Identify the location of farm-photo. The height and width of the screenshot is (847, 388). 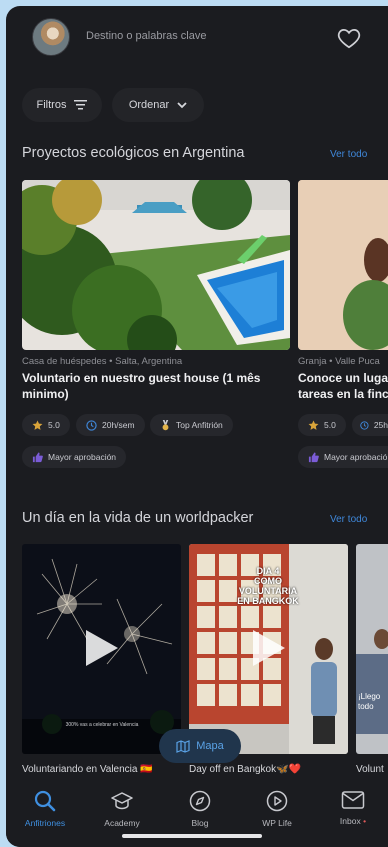
(343, 265).